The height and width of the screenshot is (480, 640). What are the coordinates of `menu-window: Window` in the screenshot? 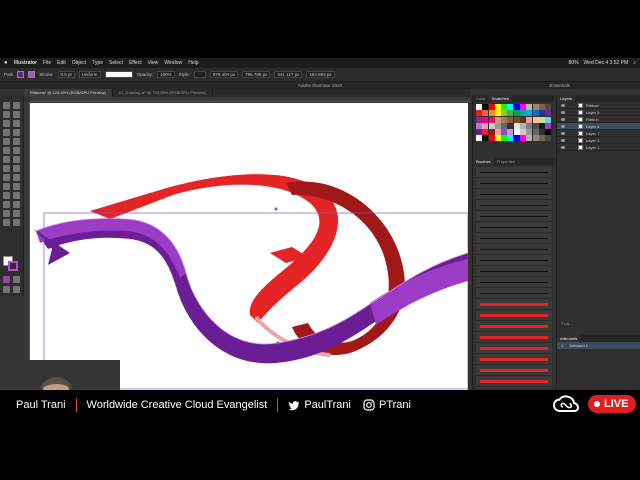 It's located at (173, 63).